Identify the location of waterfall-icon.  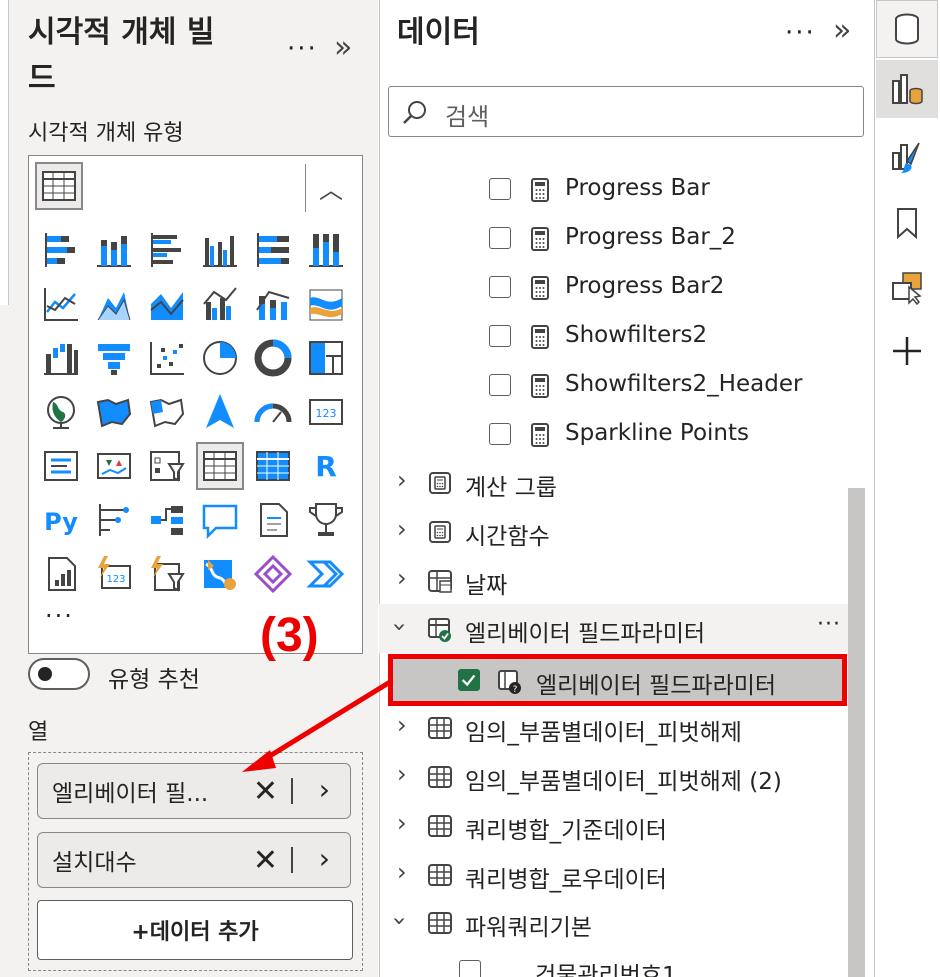
(61, 358).